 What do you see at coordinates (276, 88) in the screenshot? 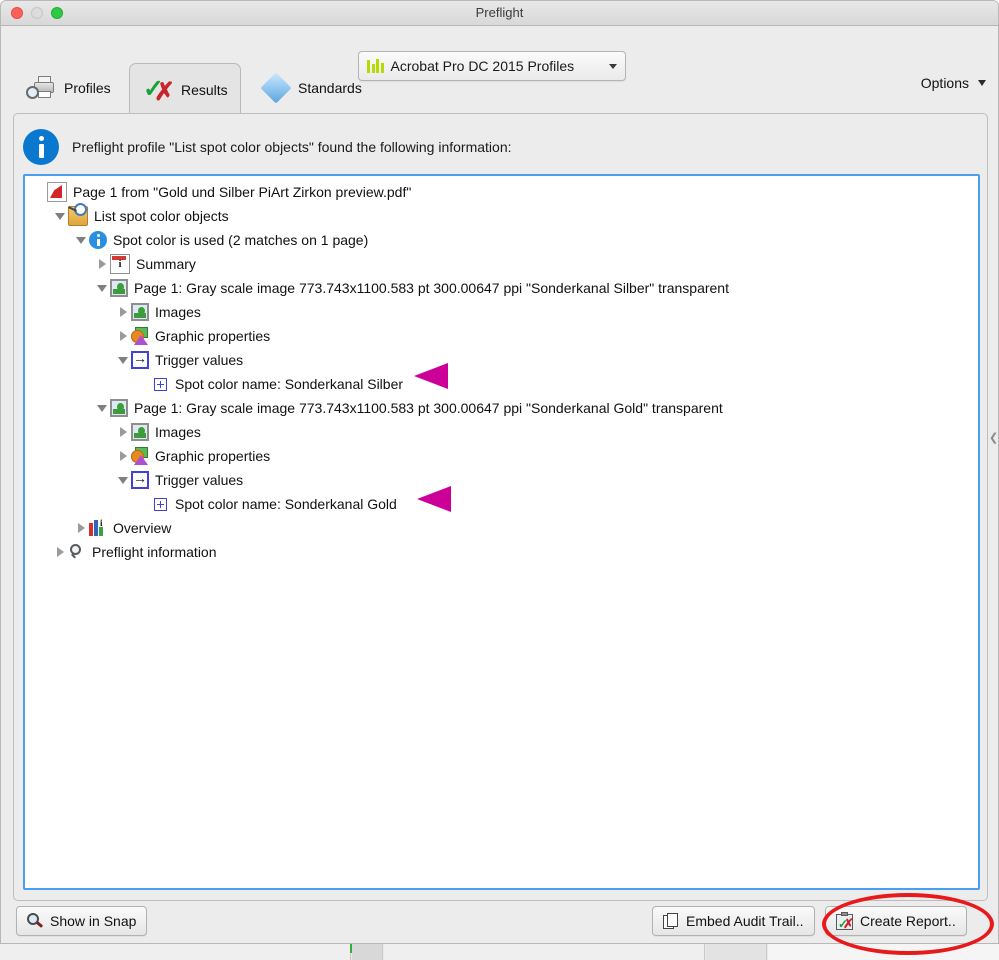
I see `diamond-icon` at bounding box center [276, 88].